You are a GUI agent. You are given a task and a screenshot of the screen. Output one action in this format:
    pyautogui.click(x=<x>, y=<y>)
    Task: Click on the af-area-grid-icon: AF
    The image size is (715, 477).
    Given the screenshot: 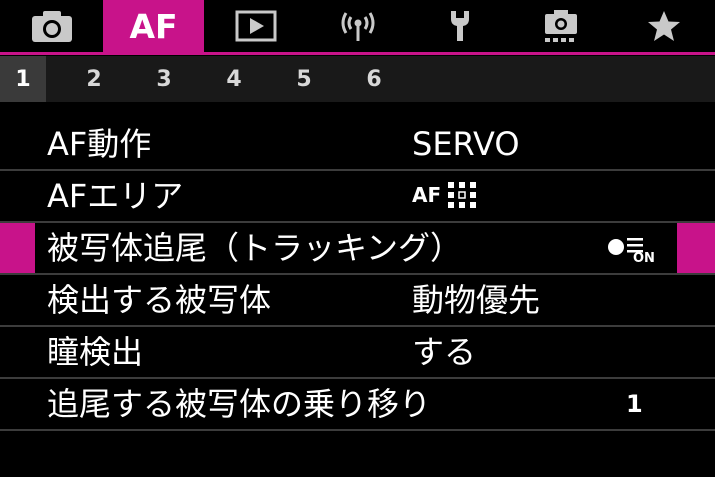 What is the action you would take?
    pyautogui.click(x=444, y=195)
    